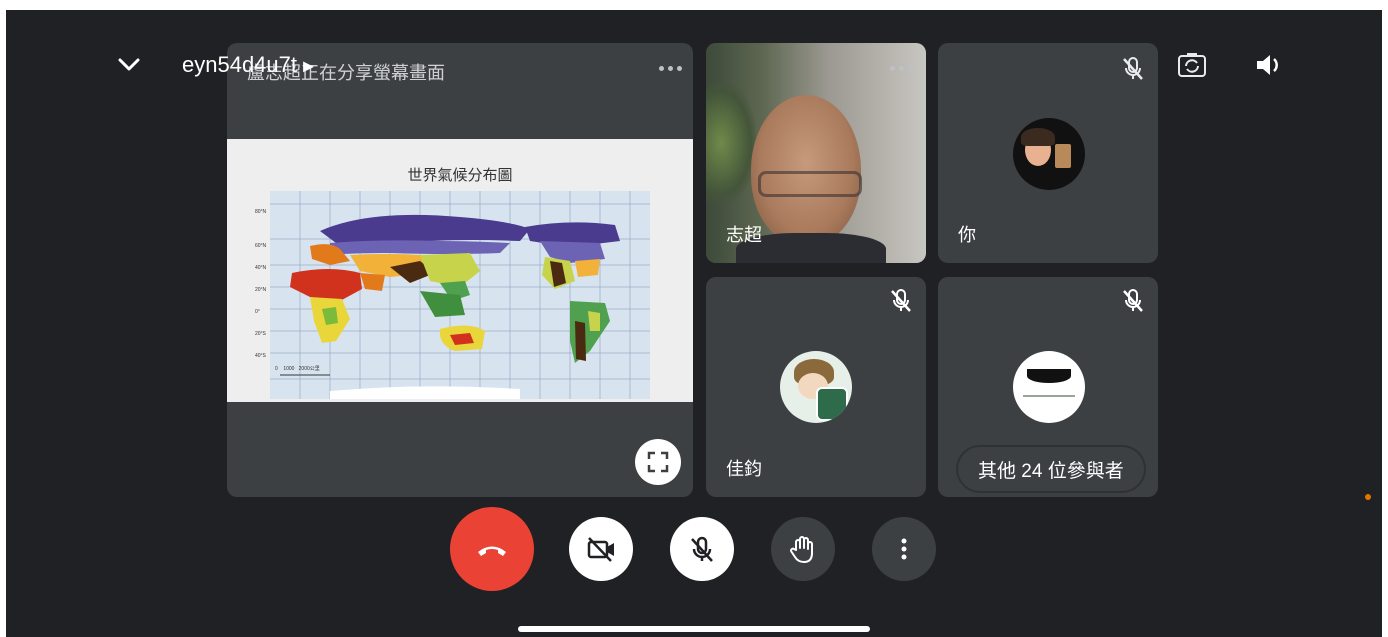 Image resolution: width=1388 pixels, height=637 pixels. What do you see at coordinates (1038, 137) in the screenshot?
I see `avatar-hair` at bounding box center [1038, 137].